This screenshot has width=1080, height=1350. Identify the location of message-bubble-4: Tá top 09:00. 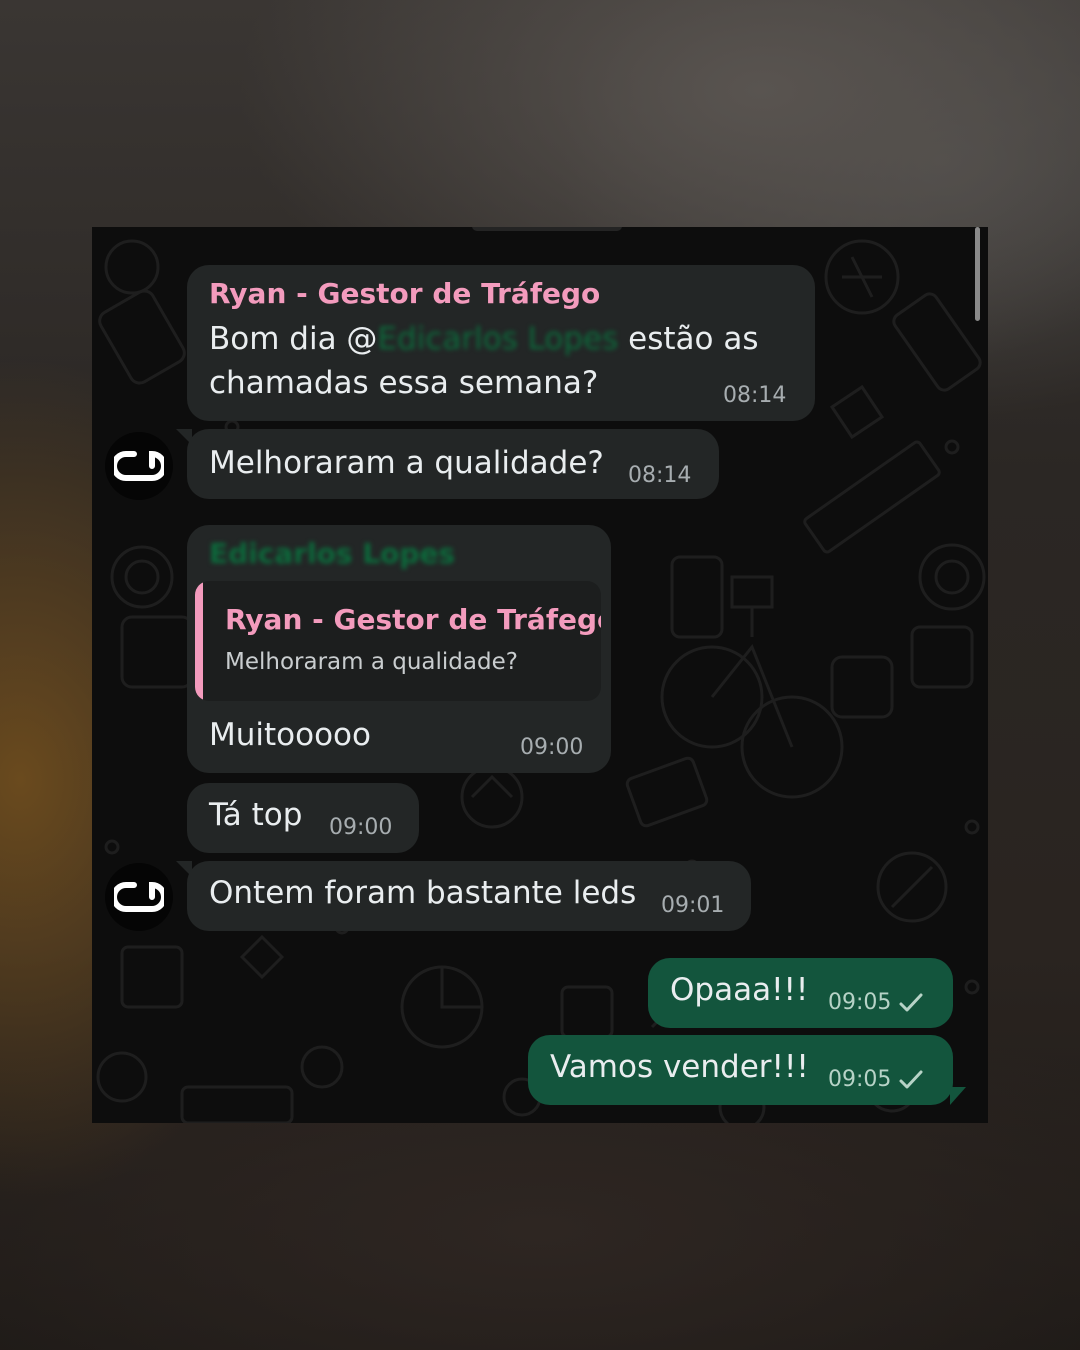
(303, 818).